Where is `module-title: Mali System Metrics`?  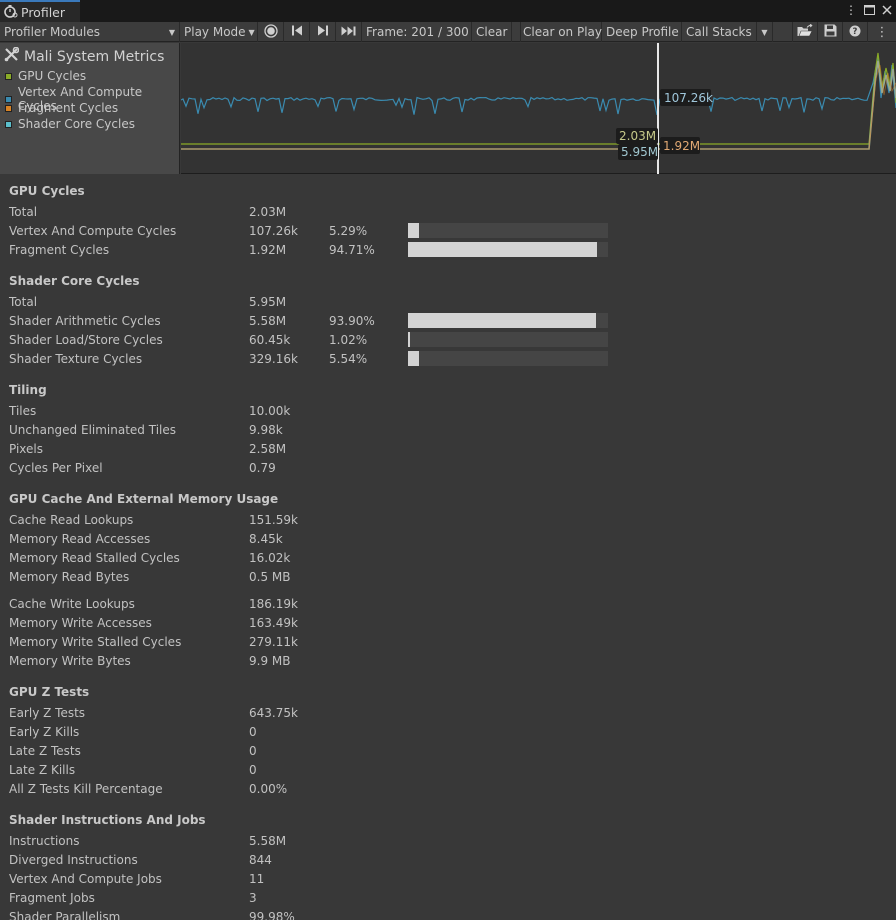
module-title: Mali System Metrics is located at coordinates (84, 56).